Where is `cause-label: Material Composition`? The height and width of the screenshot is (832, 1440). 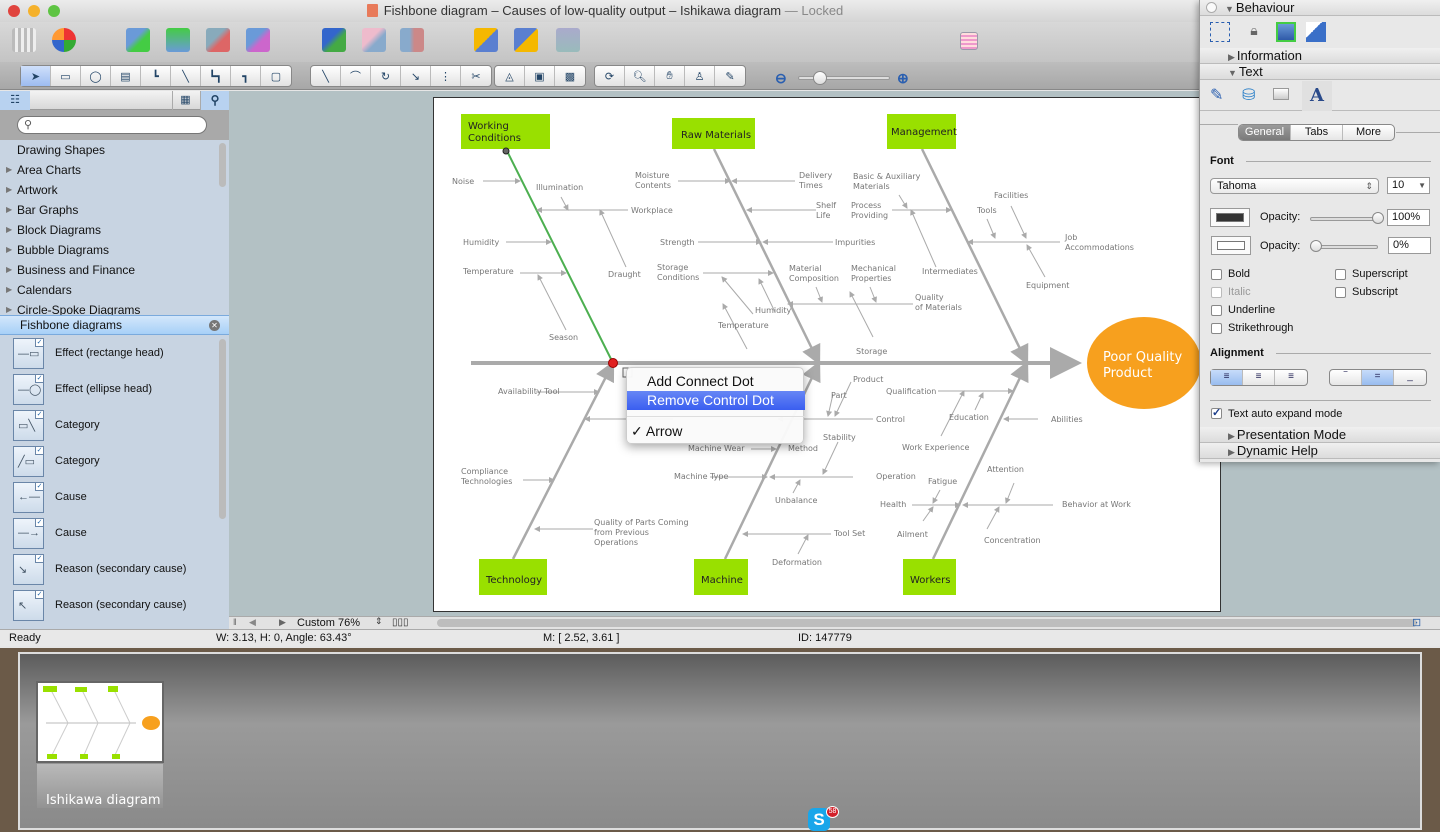
cause-label: Material Composition is located at coordinates (814, 273).